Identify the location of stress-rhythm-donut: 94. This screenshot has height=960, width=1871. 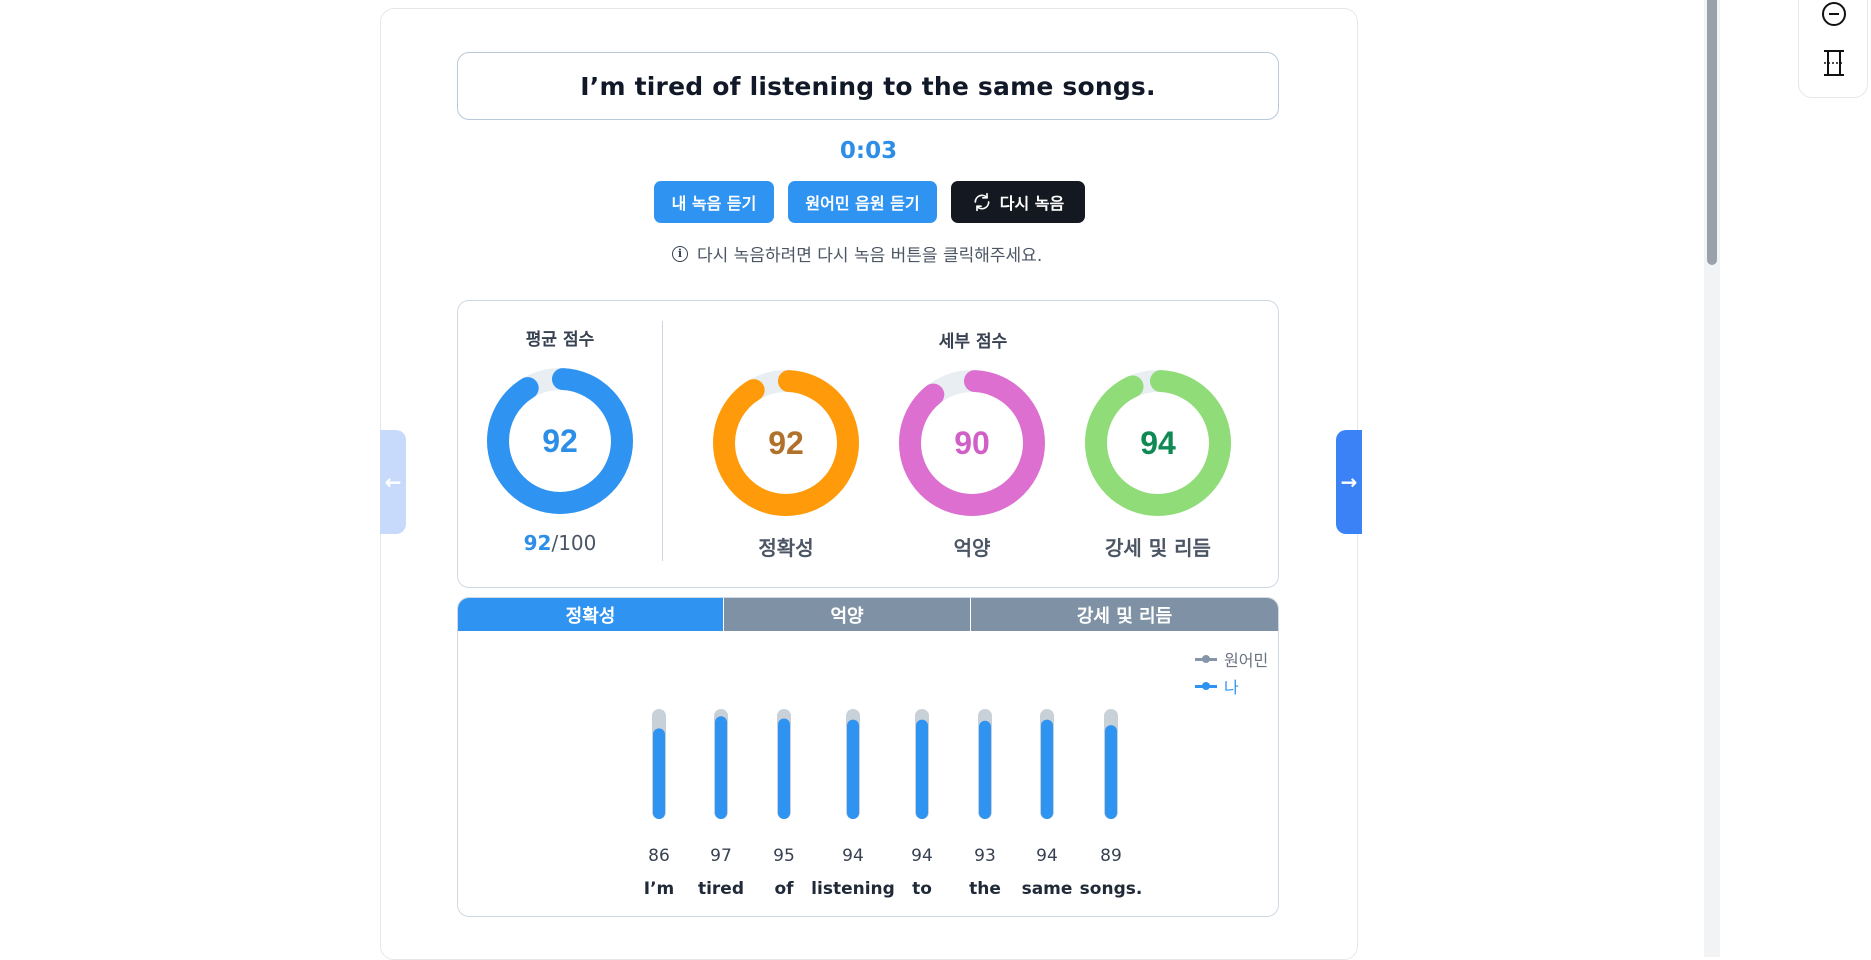
(1158, 443).